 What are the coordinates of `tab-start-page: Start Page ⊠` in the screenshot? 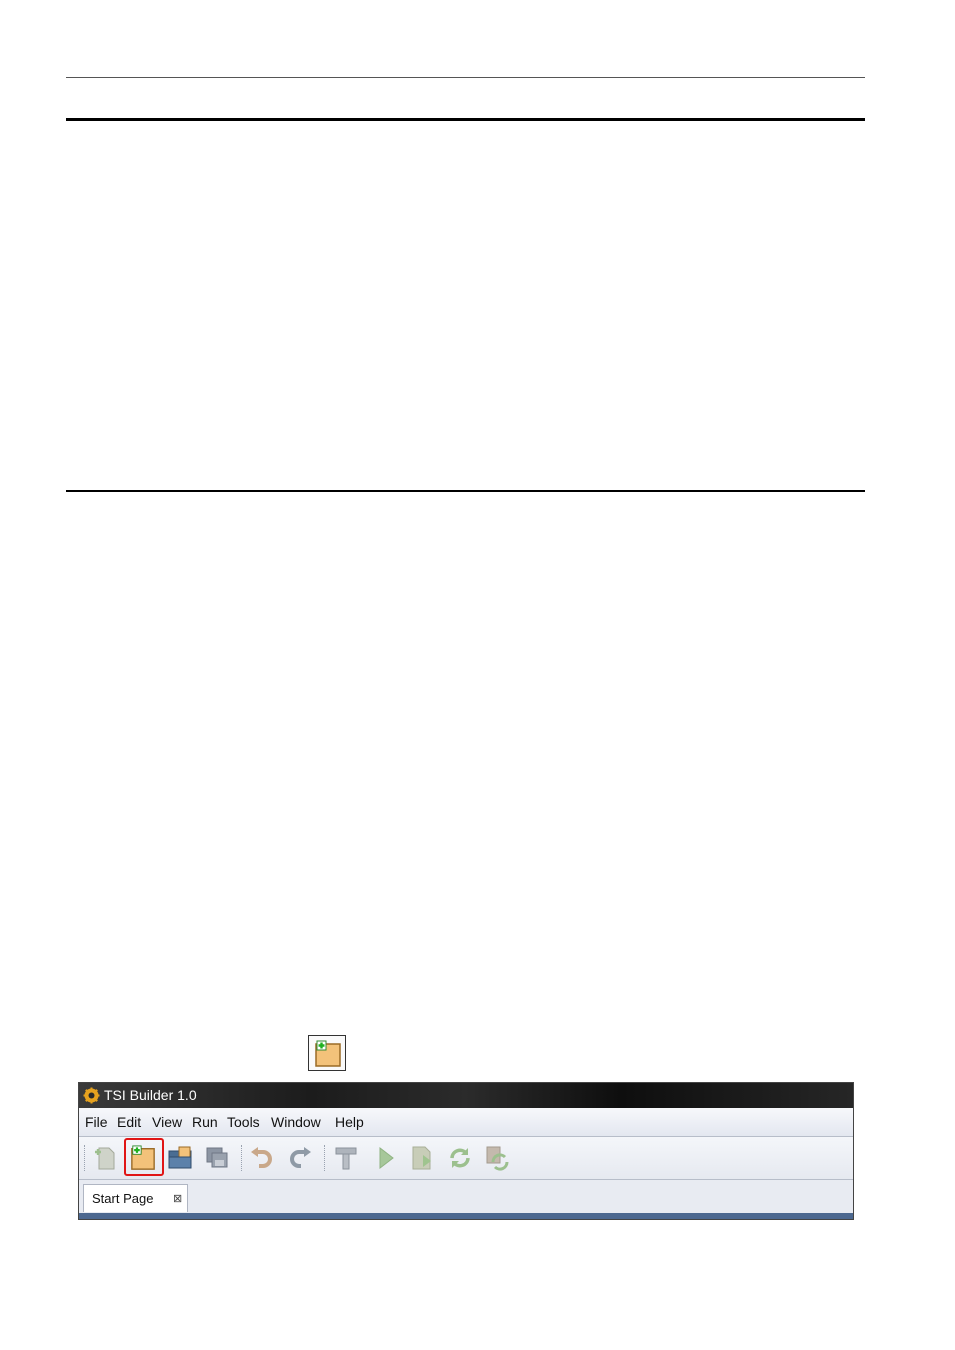 It's located at (135, 1198).